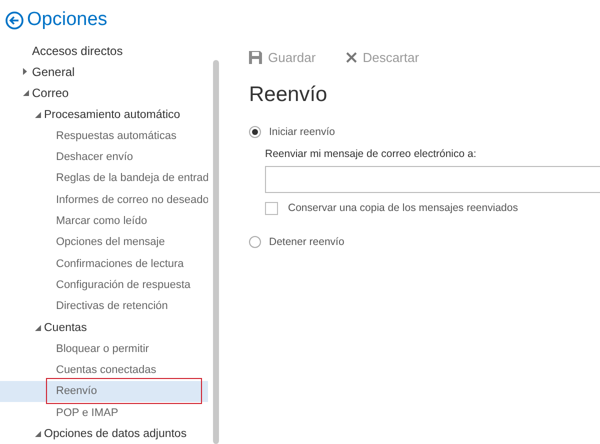 This screenshot has height=444, width=600. I want to click on nav-item: Configuración de respuesta, so click(123, 284).